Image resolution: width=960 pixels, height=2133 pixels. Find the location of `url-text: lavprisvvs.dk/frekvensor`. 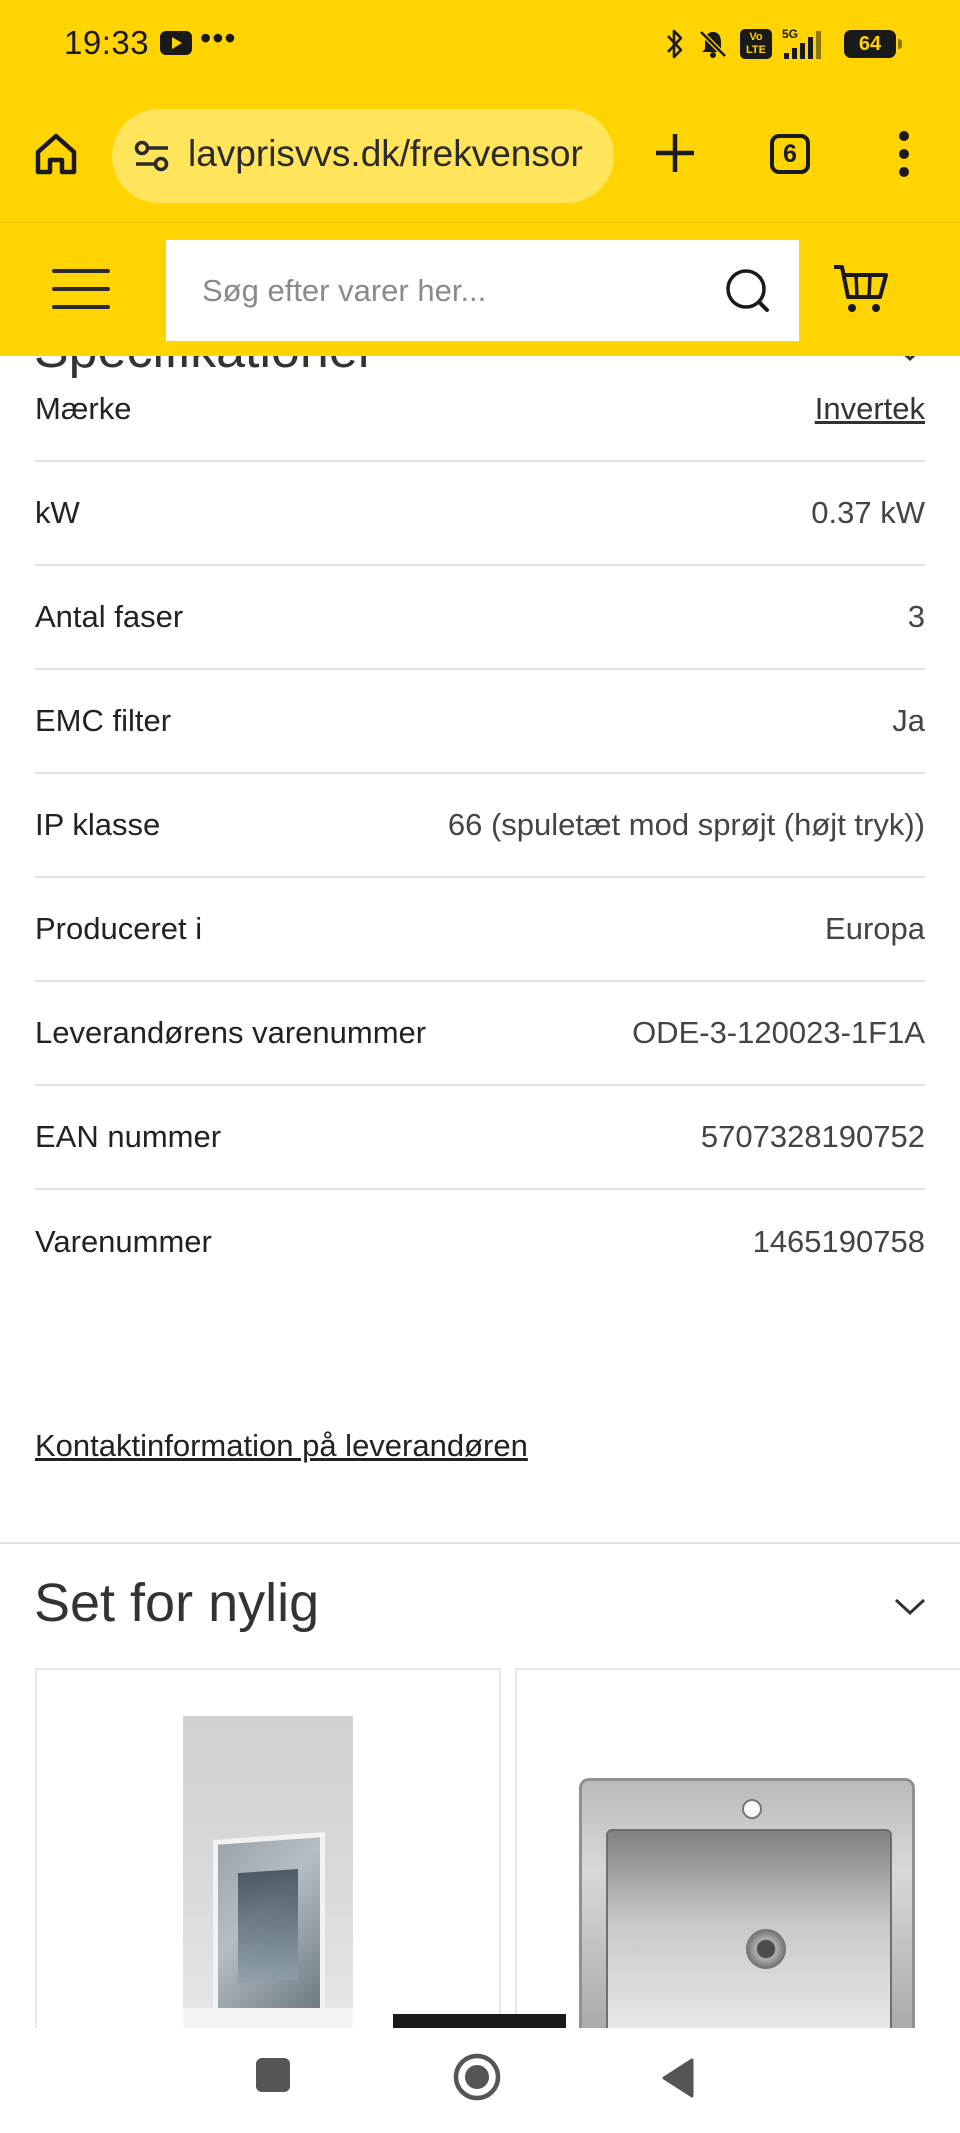

url-text: lavprisvvs.dk/frekvensor is located at coordinates (385, 154).